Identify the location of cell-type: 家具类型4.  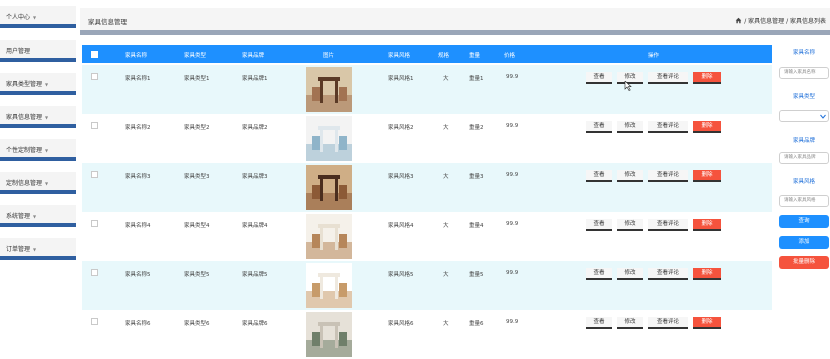
(197, 226).